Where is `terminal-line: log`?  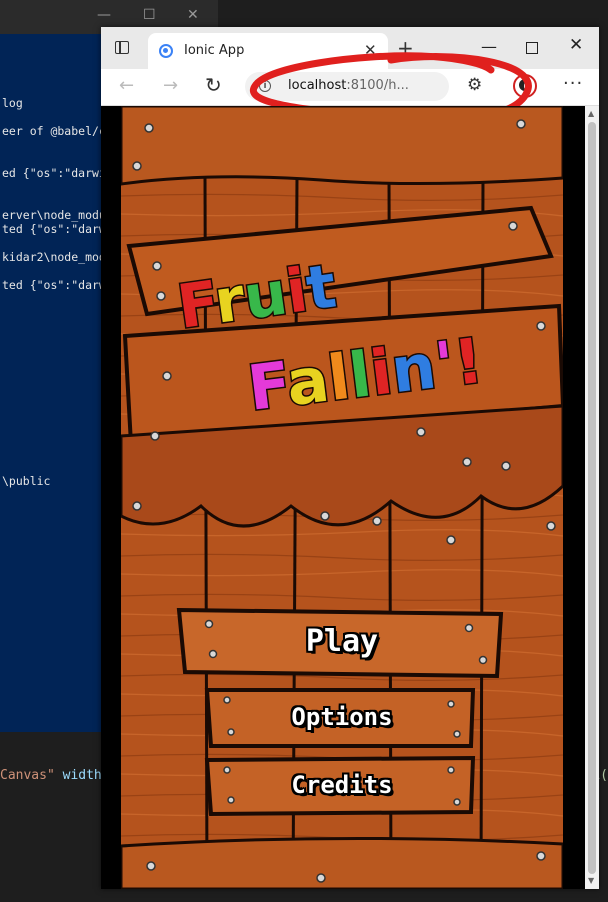 terminal-line: log is located at coordinates (12, 103).